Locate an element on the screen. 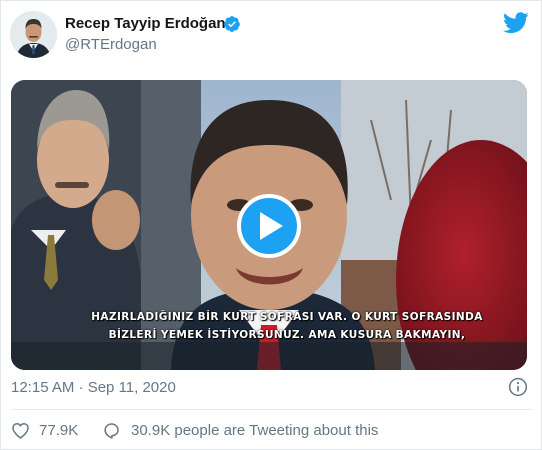 The height and width of the screenshot is (450, 542). like-button: 77.9K is located at coordinates (44, 430).